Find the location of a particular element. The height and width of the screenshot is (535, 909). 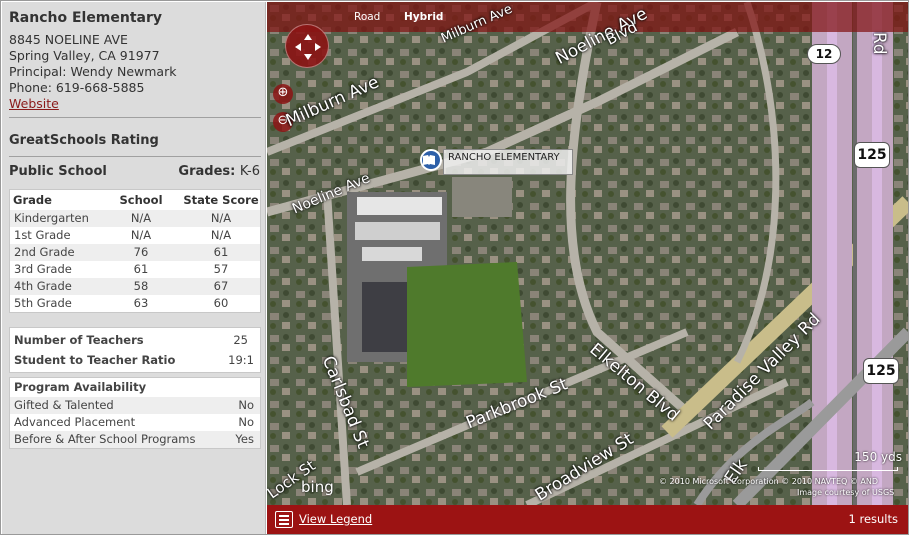

table-row: Kindergarten N/A N/A is located at coordinates (135, 218).